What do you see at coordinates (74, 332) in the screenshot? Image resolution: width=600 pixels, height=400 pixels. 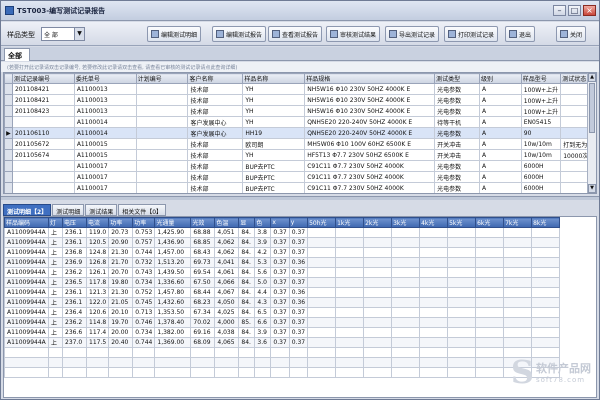 I see `table-cell: 236.6` at bounding box center [74, 332].